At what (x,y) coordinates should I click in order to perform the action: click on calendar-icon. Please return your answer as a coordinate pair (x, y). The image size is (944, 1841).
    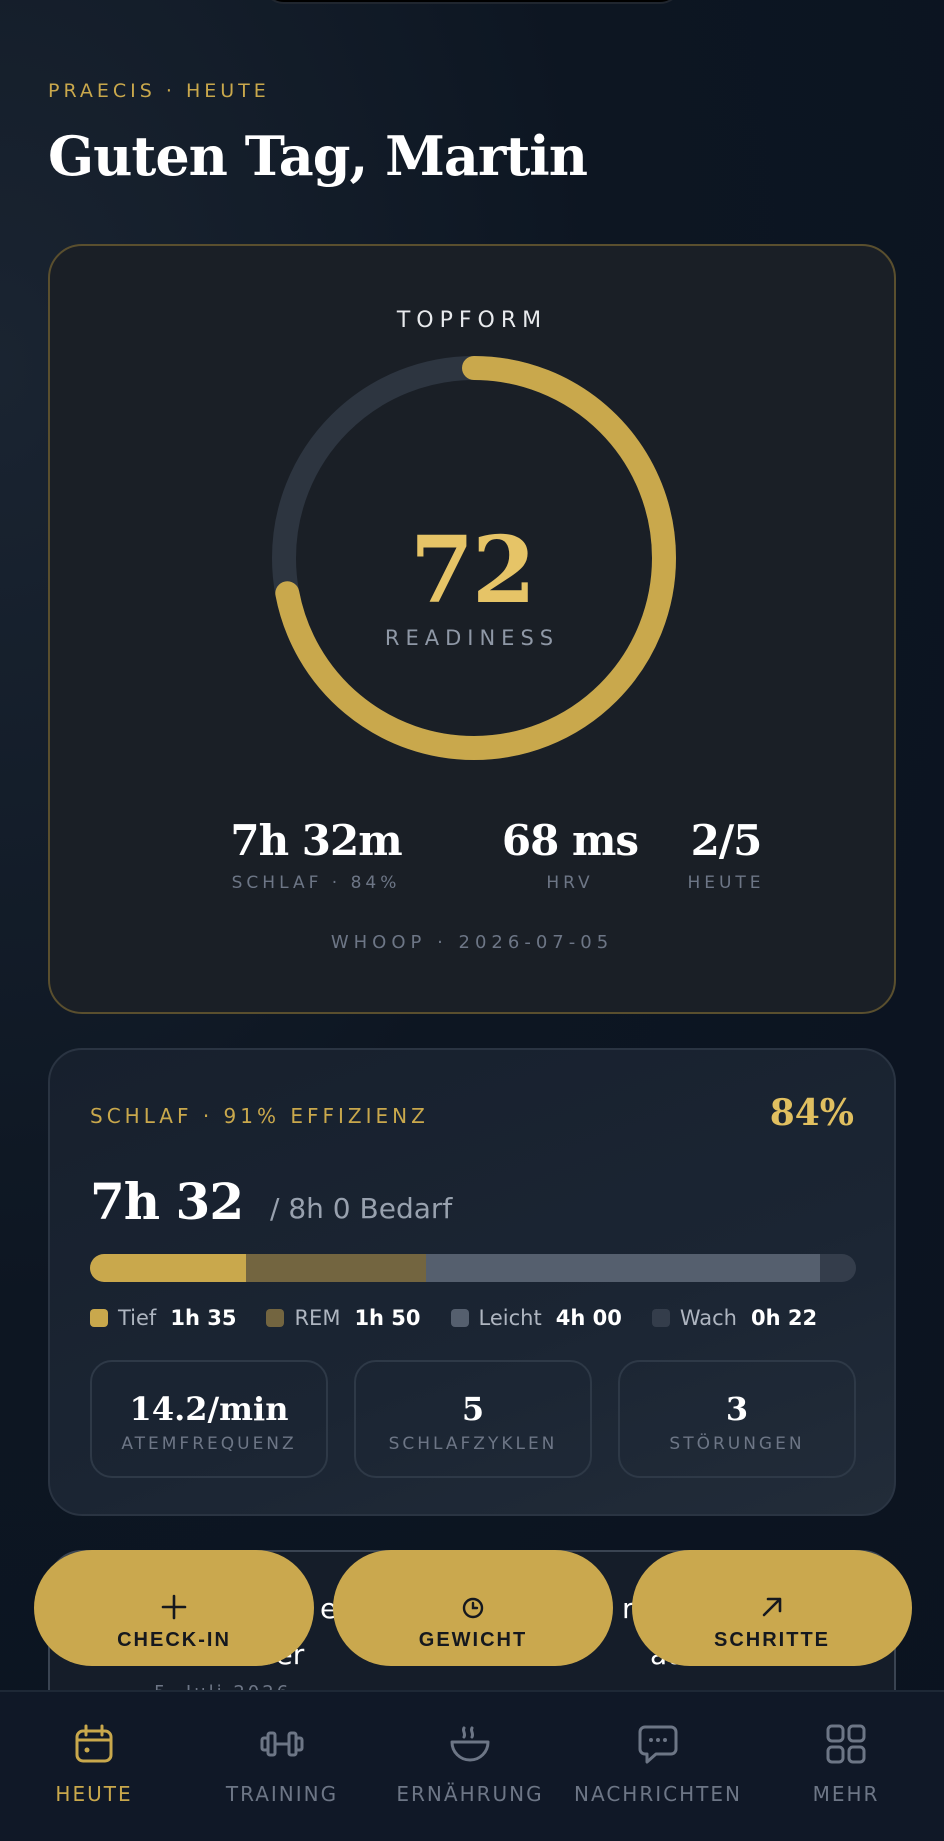
    Looking at the image, I should click on (94, 1744).